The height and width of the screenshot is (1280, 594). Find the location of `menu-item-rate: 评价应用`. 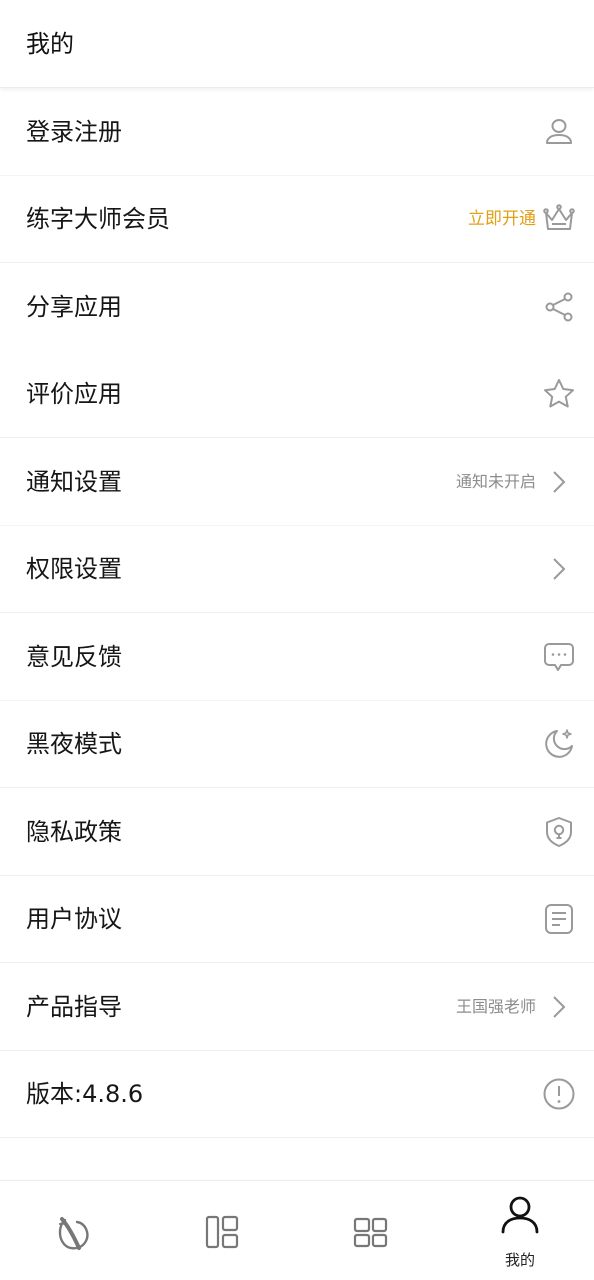

menu-item-rate: 评价应用 is located at coordinates (297, 394).